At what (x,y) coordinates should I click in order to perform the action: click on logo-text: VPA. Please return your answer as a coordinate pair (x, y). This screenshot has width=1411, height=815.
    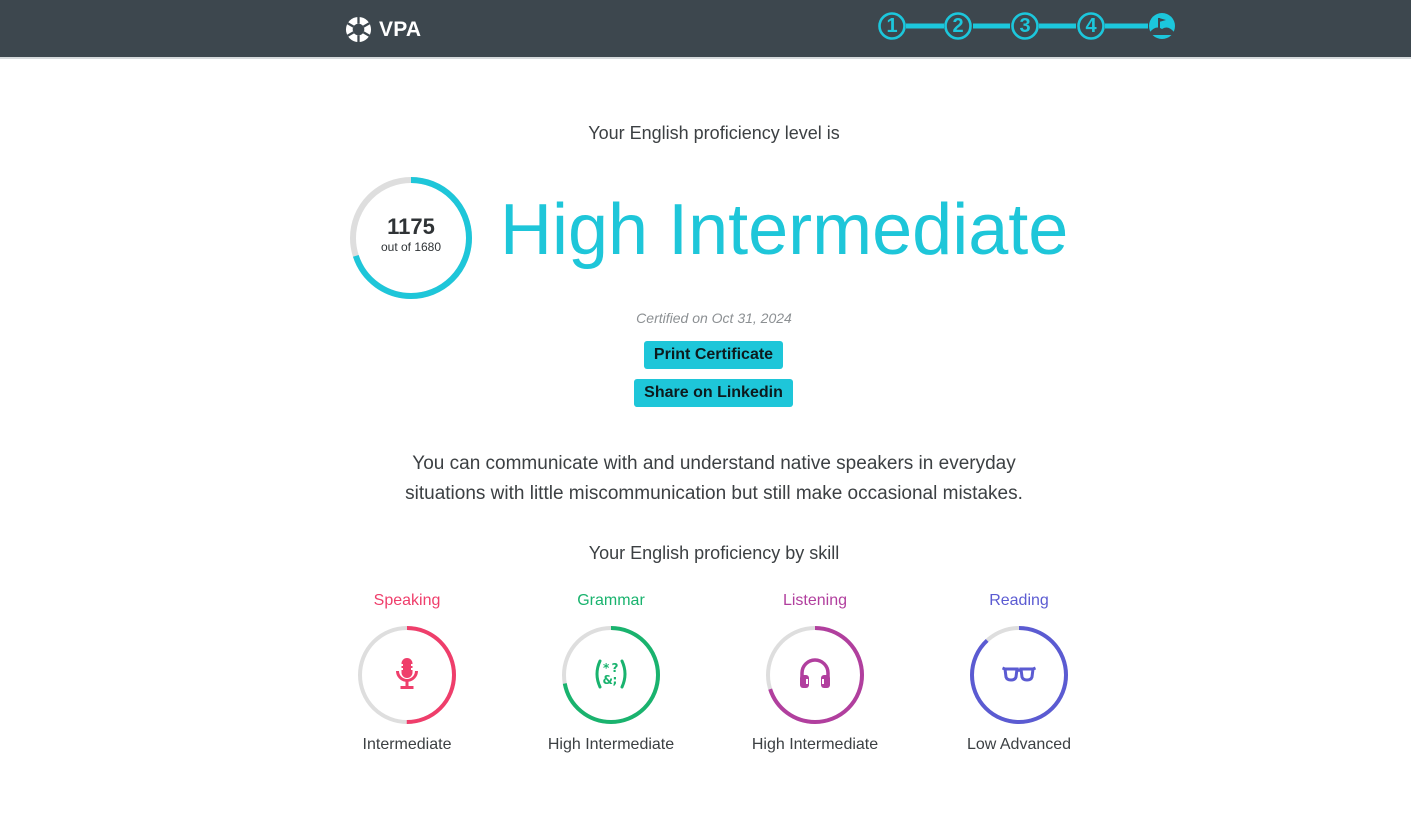
    Looking at the image, I should click on (400, 29).